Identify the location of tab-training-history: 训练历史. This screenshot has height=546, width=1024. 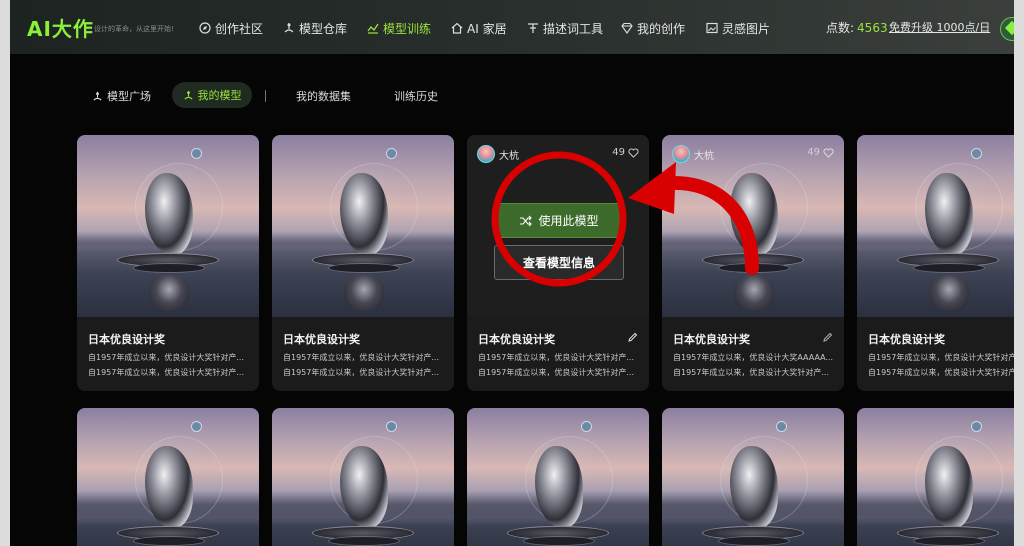
(416, 96).